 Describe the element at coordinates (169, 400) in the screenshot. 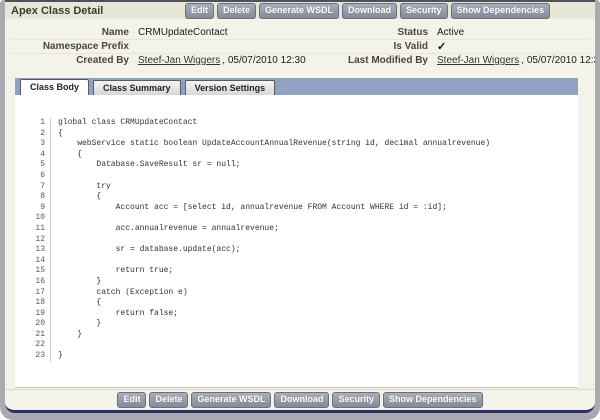

I see `delete-button-bottom: Delete` at that location.